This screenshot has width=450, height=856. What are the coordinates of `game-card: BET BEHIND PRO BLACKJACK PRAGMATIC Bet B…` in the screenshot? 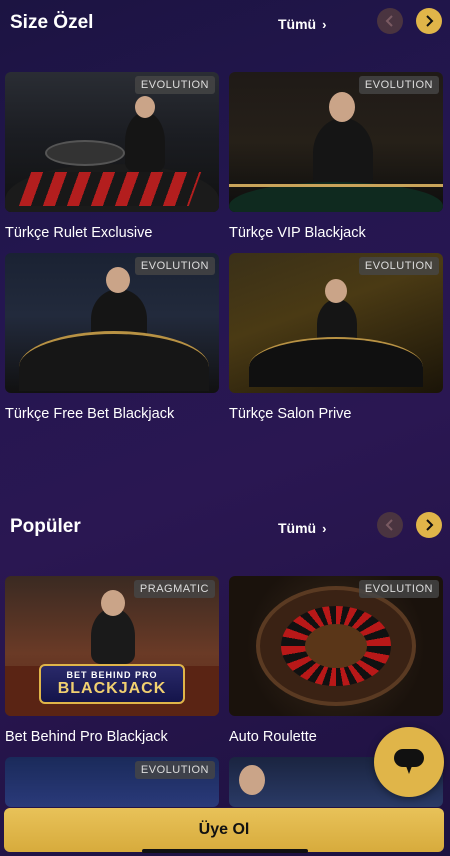 It's located at (112, 660).